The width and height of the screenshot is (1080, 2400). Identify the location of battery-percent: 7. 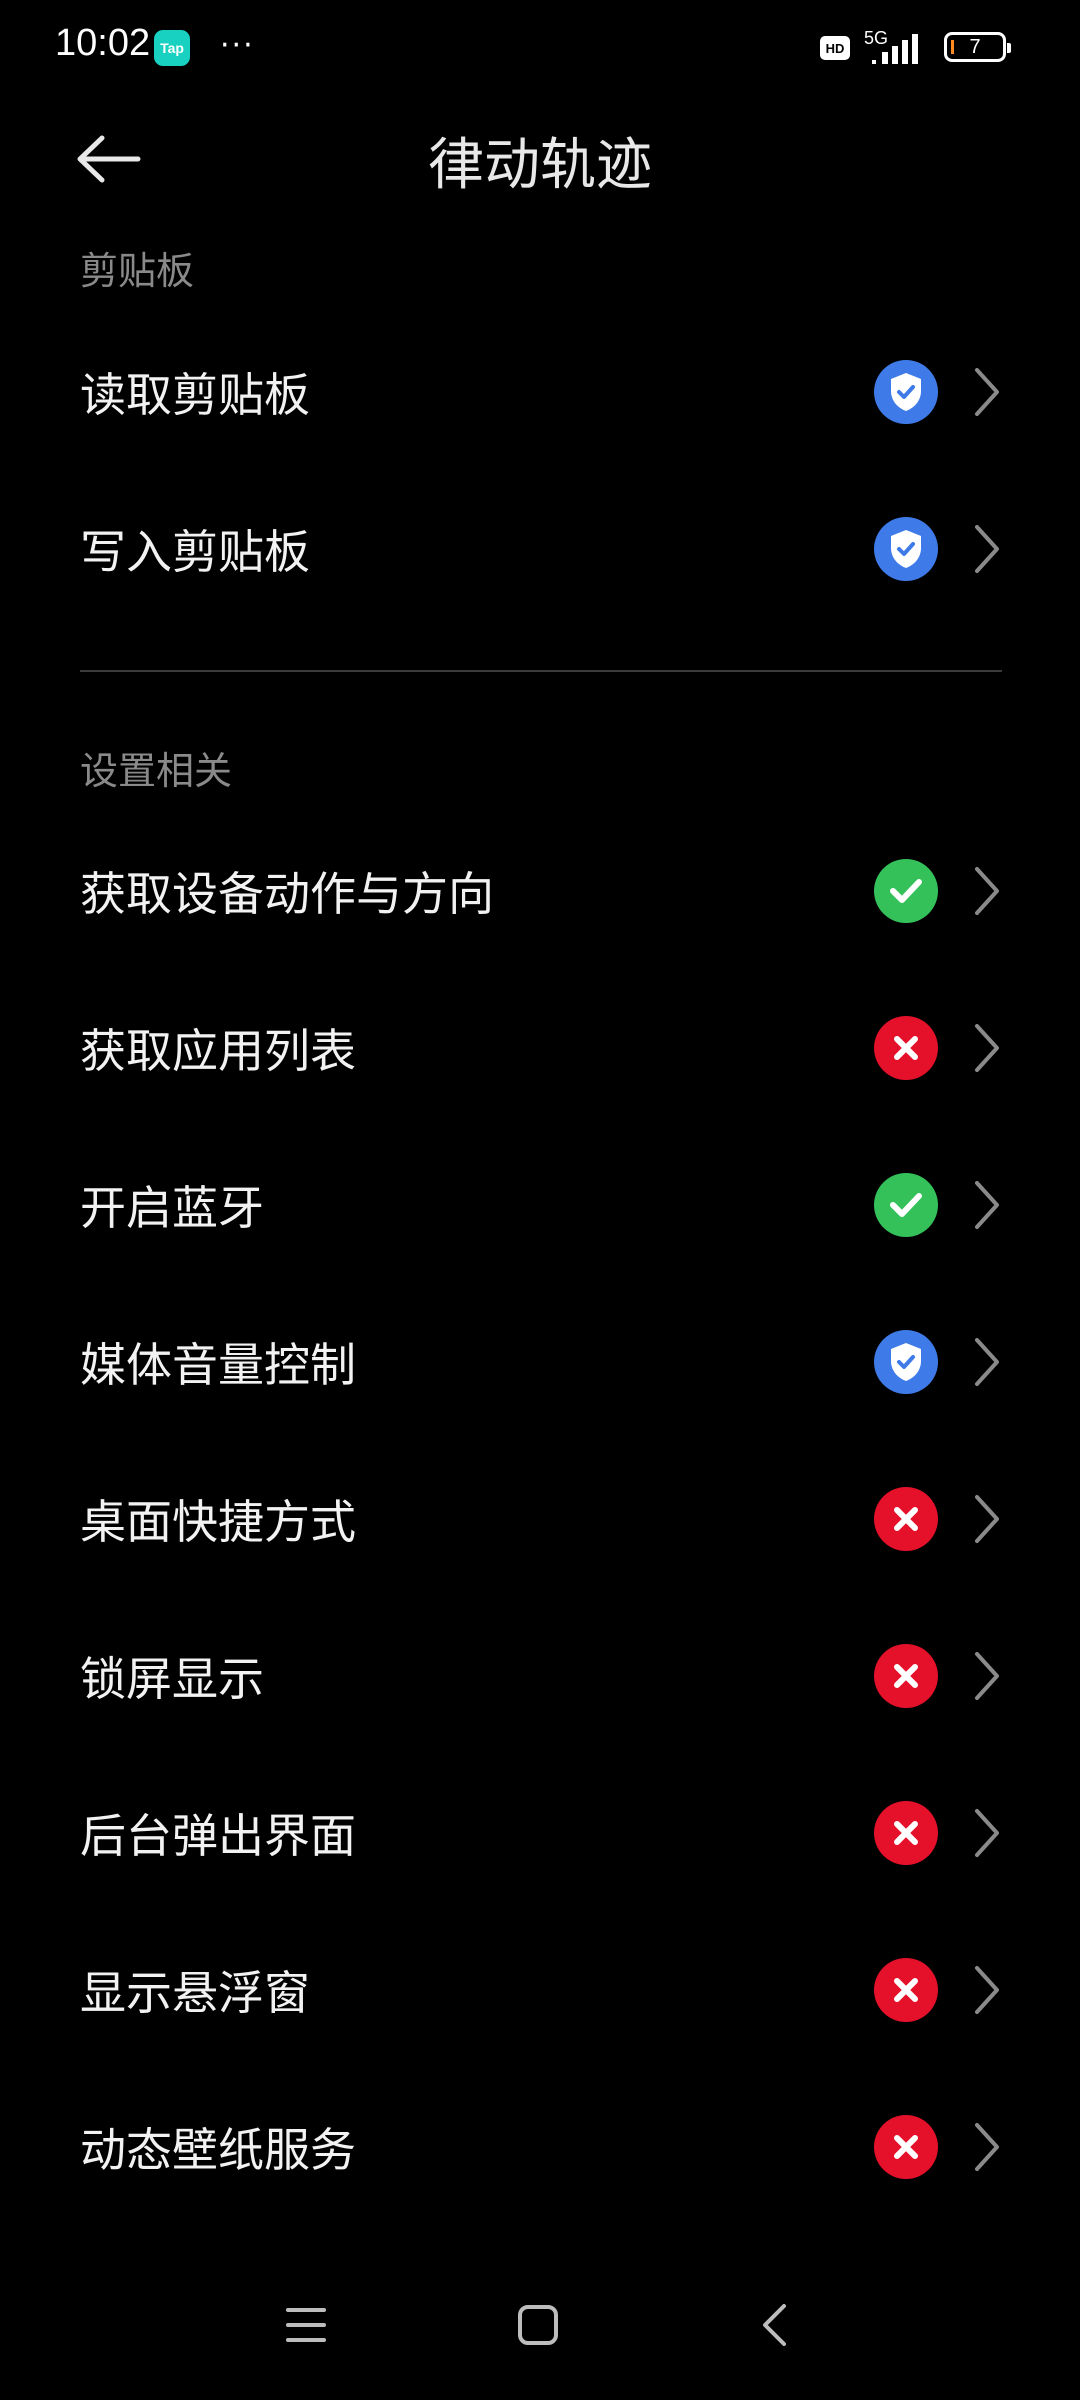
(975, 46).